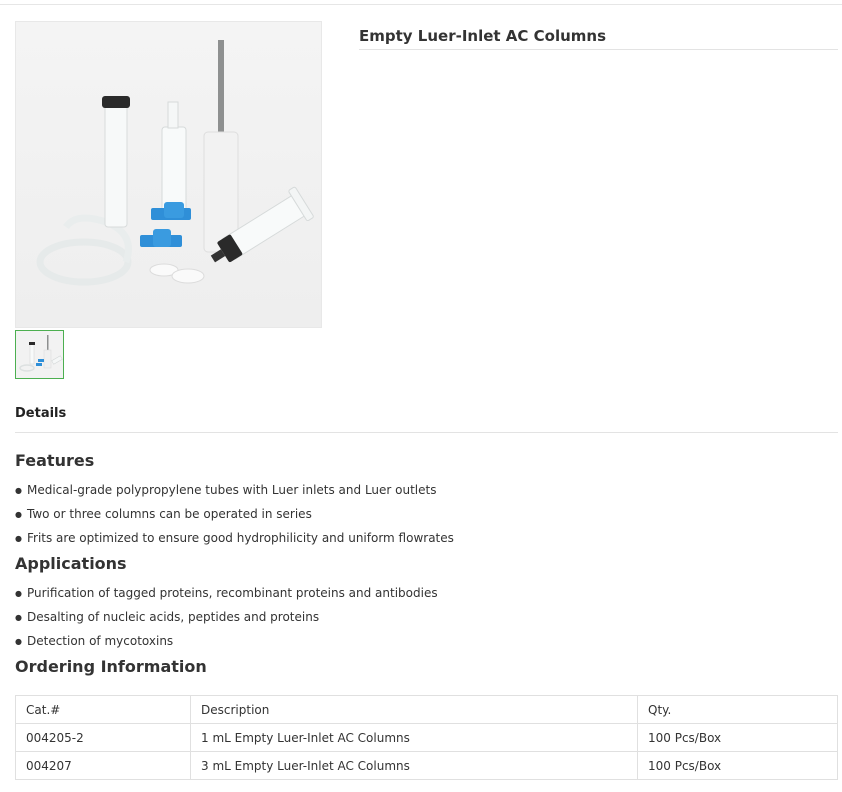  I want to click on title-divider, so click(598, 49).